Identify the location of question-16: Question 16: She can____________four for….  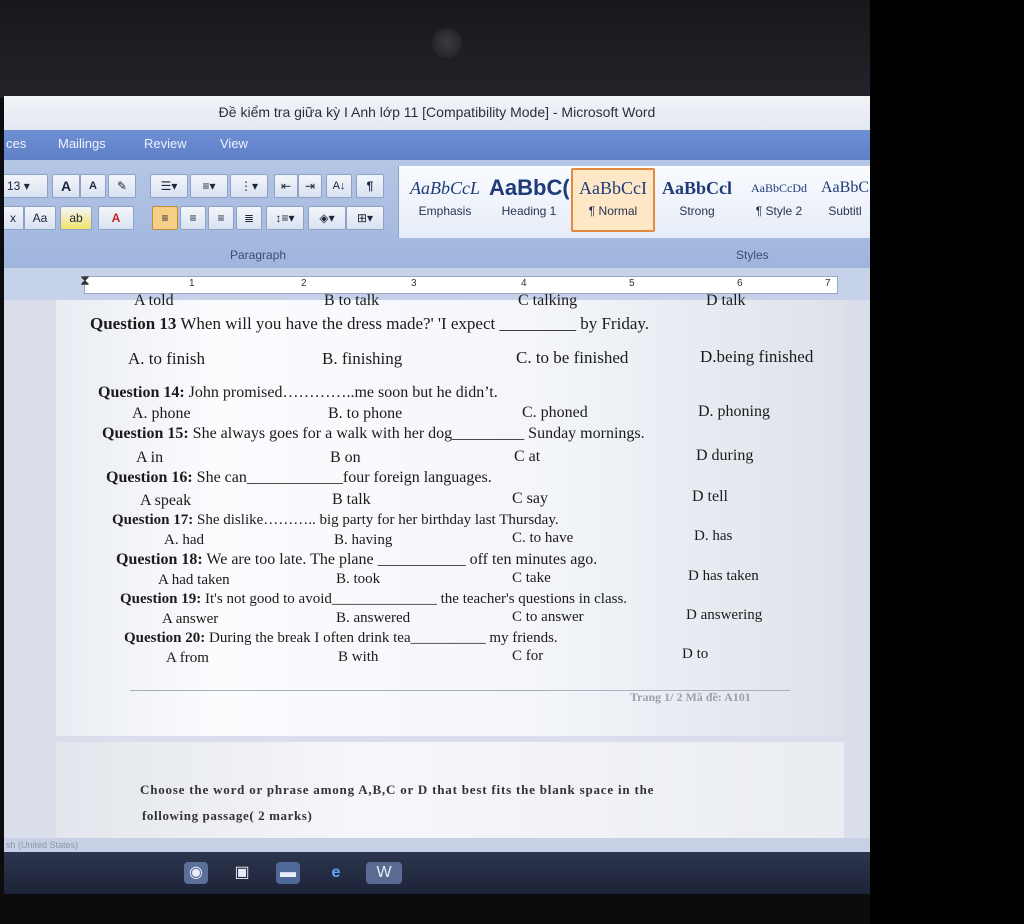
(299, 478).